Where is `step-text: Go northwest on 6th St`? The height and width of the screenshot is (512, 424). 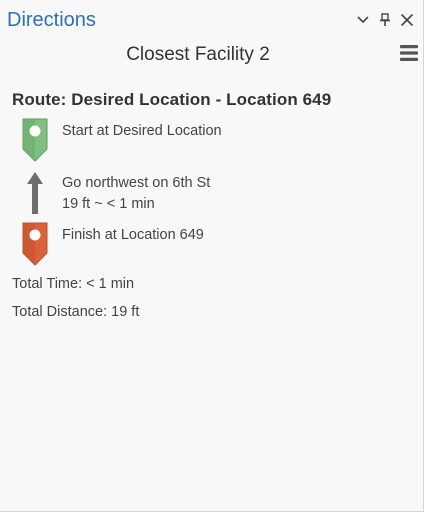 step-text: Go northwest on 6th St is located at coordinates (136, 183).